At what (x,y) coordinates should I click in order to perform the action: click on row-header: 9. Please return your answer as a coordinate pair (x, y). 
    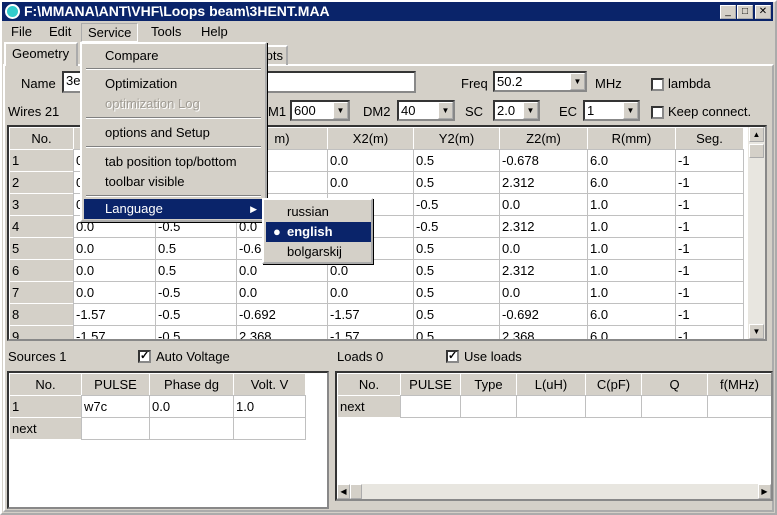
    Looking at the image, I should click on (41, 332).